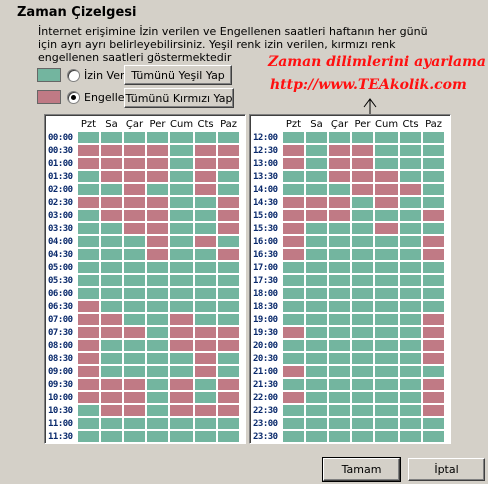 This screenshot has width=488, height=484. What do you see at coordinates (104, 75) in the screenshot?
I see `allow-radio-label: İzin Ver` at bounding box center [104, 75].